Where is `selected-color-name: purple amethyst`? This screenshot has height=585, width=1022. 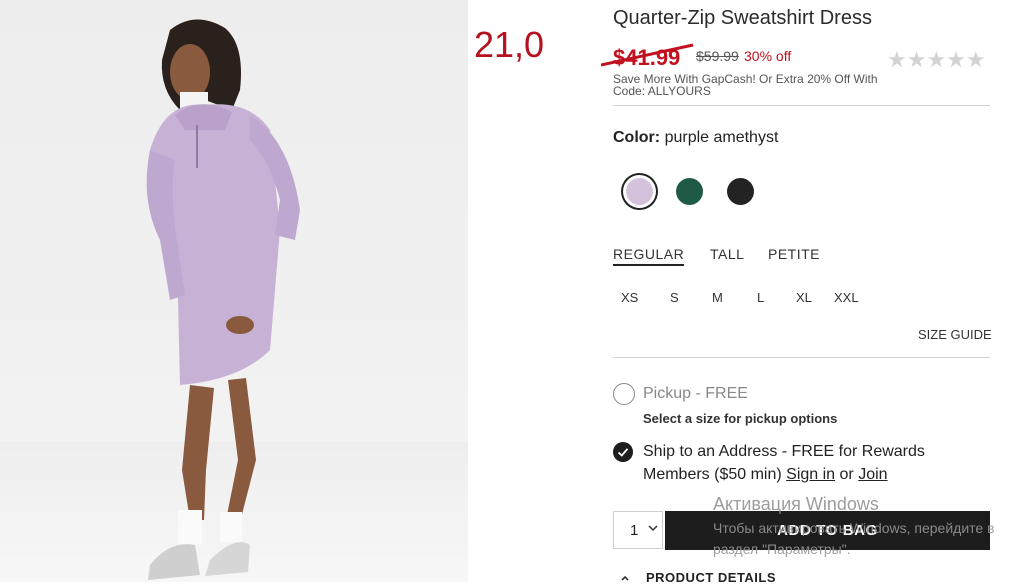 selected-color-name: purple amethyst is located at coordinates (721, 137).